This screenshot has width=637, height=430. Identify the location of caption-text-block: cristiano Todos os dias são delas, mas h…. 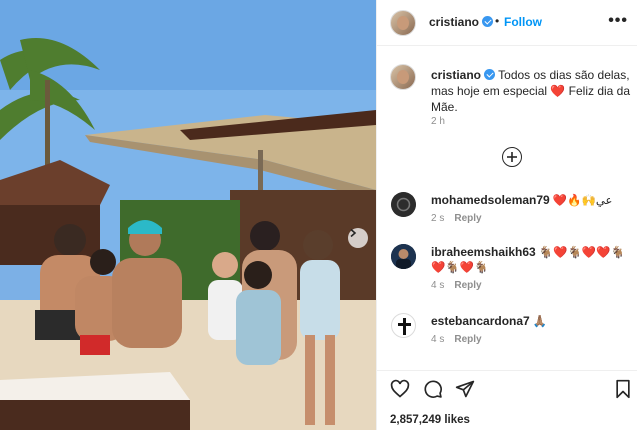
(531, 91).